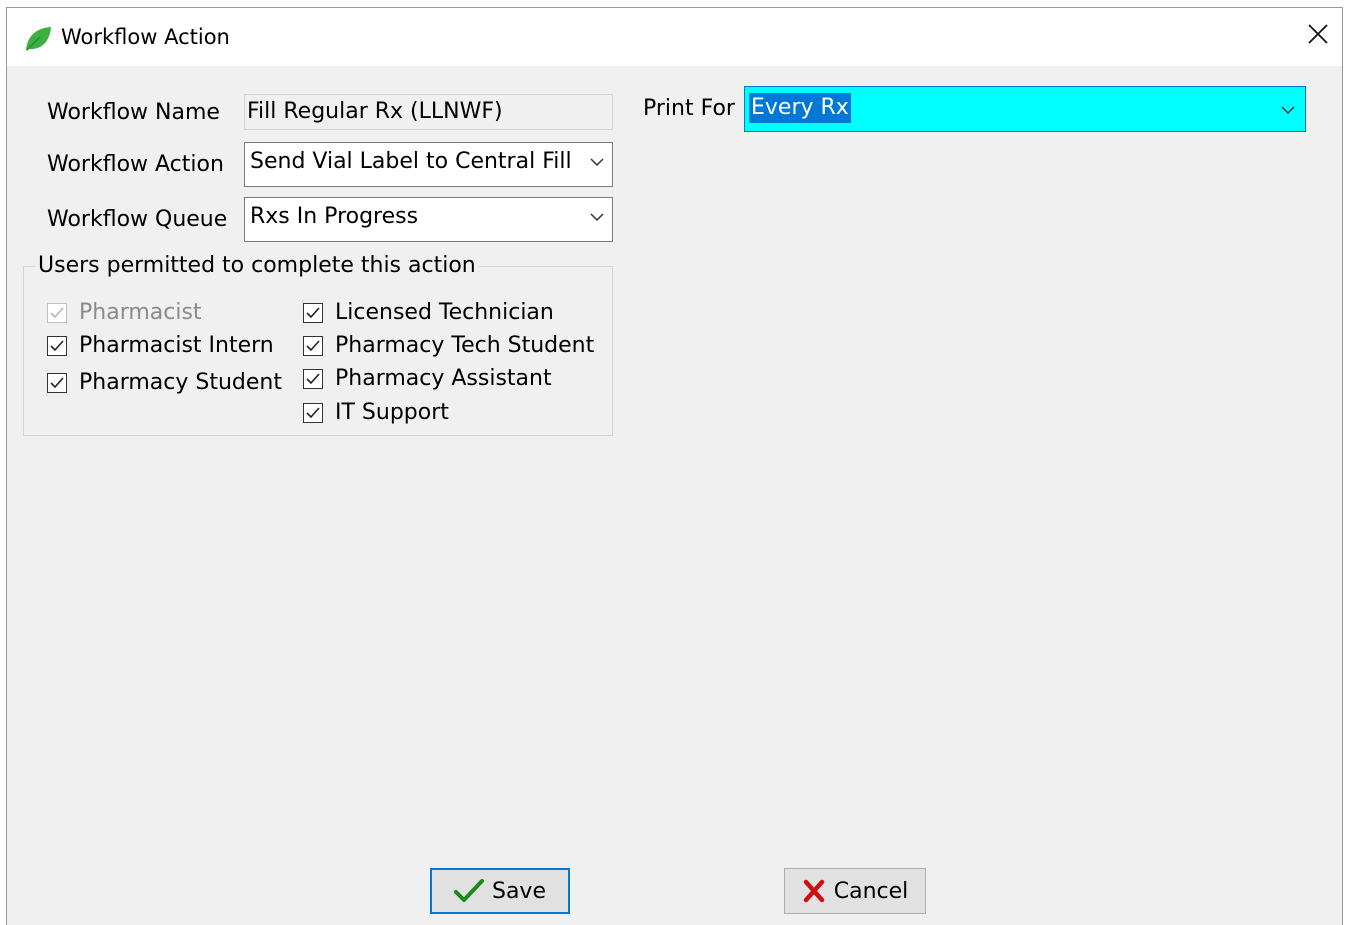 This screenshot has height=925, width=1349. What do you see at coordinates (518, 891) in the screenshot?
I see `save-label: Save` at bounding box center [518, 891].